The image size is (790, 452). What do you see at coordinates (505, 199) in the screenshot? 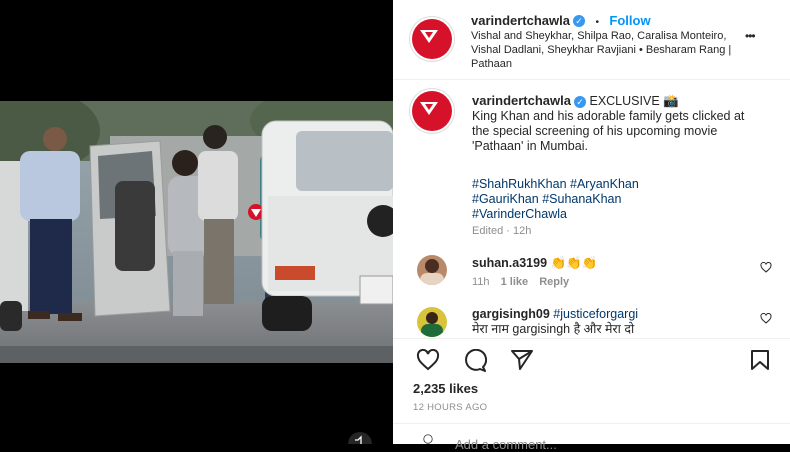
I see `hashtag-link: #GauriKhan` at bounding box center [505, 199].